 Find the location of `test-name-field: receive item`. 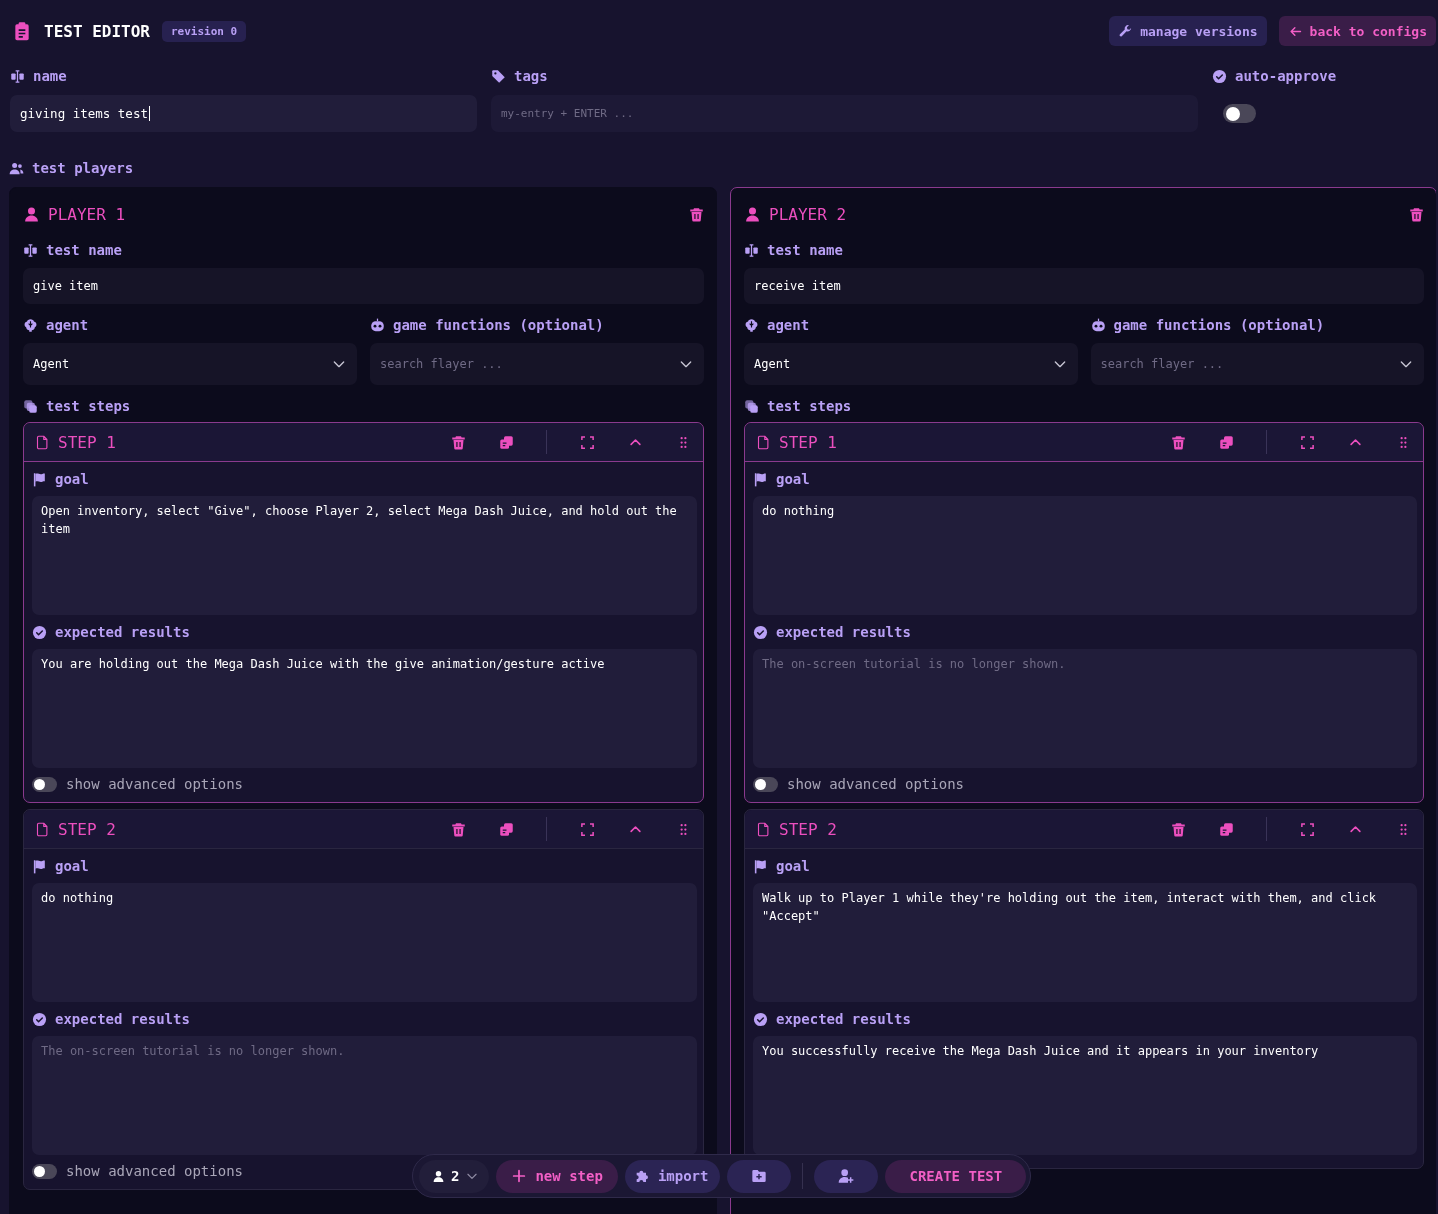

test-name-field: receive item is located at coordinates (1084, 286).